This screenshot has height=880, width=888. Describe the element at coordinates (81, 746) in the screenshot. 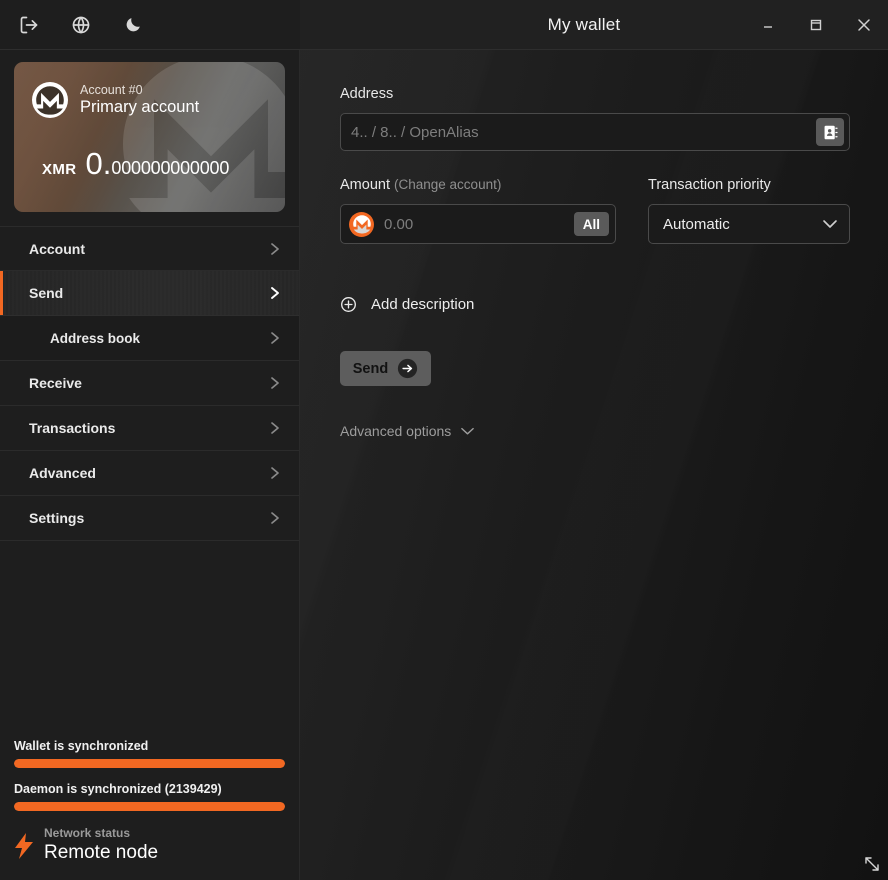

I see `wallet-sync-label: Wallet is synchronized` at that location.